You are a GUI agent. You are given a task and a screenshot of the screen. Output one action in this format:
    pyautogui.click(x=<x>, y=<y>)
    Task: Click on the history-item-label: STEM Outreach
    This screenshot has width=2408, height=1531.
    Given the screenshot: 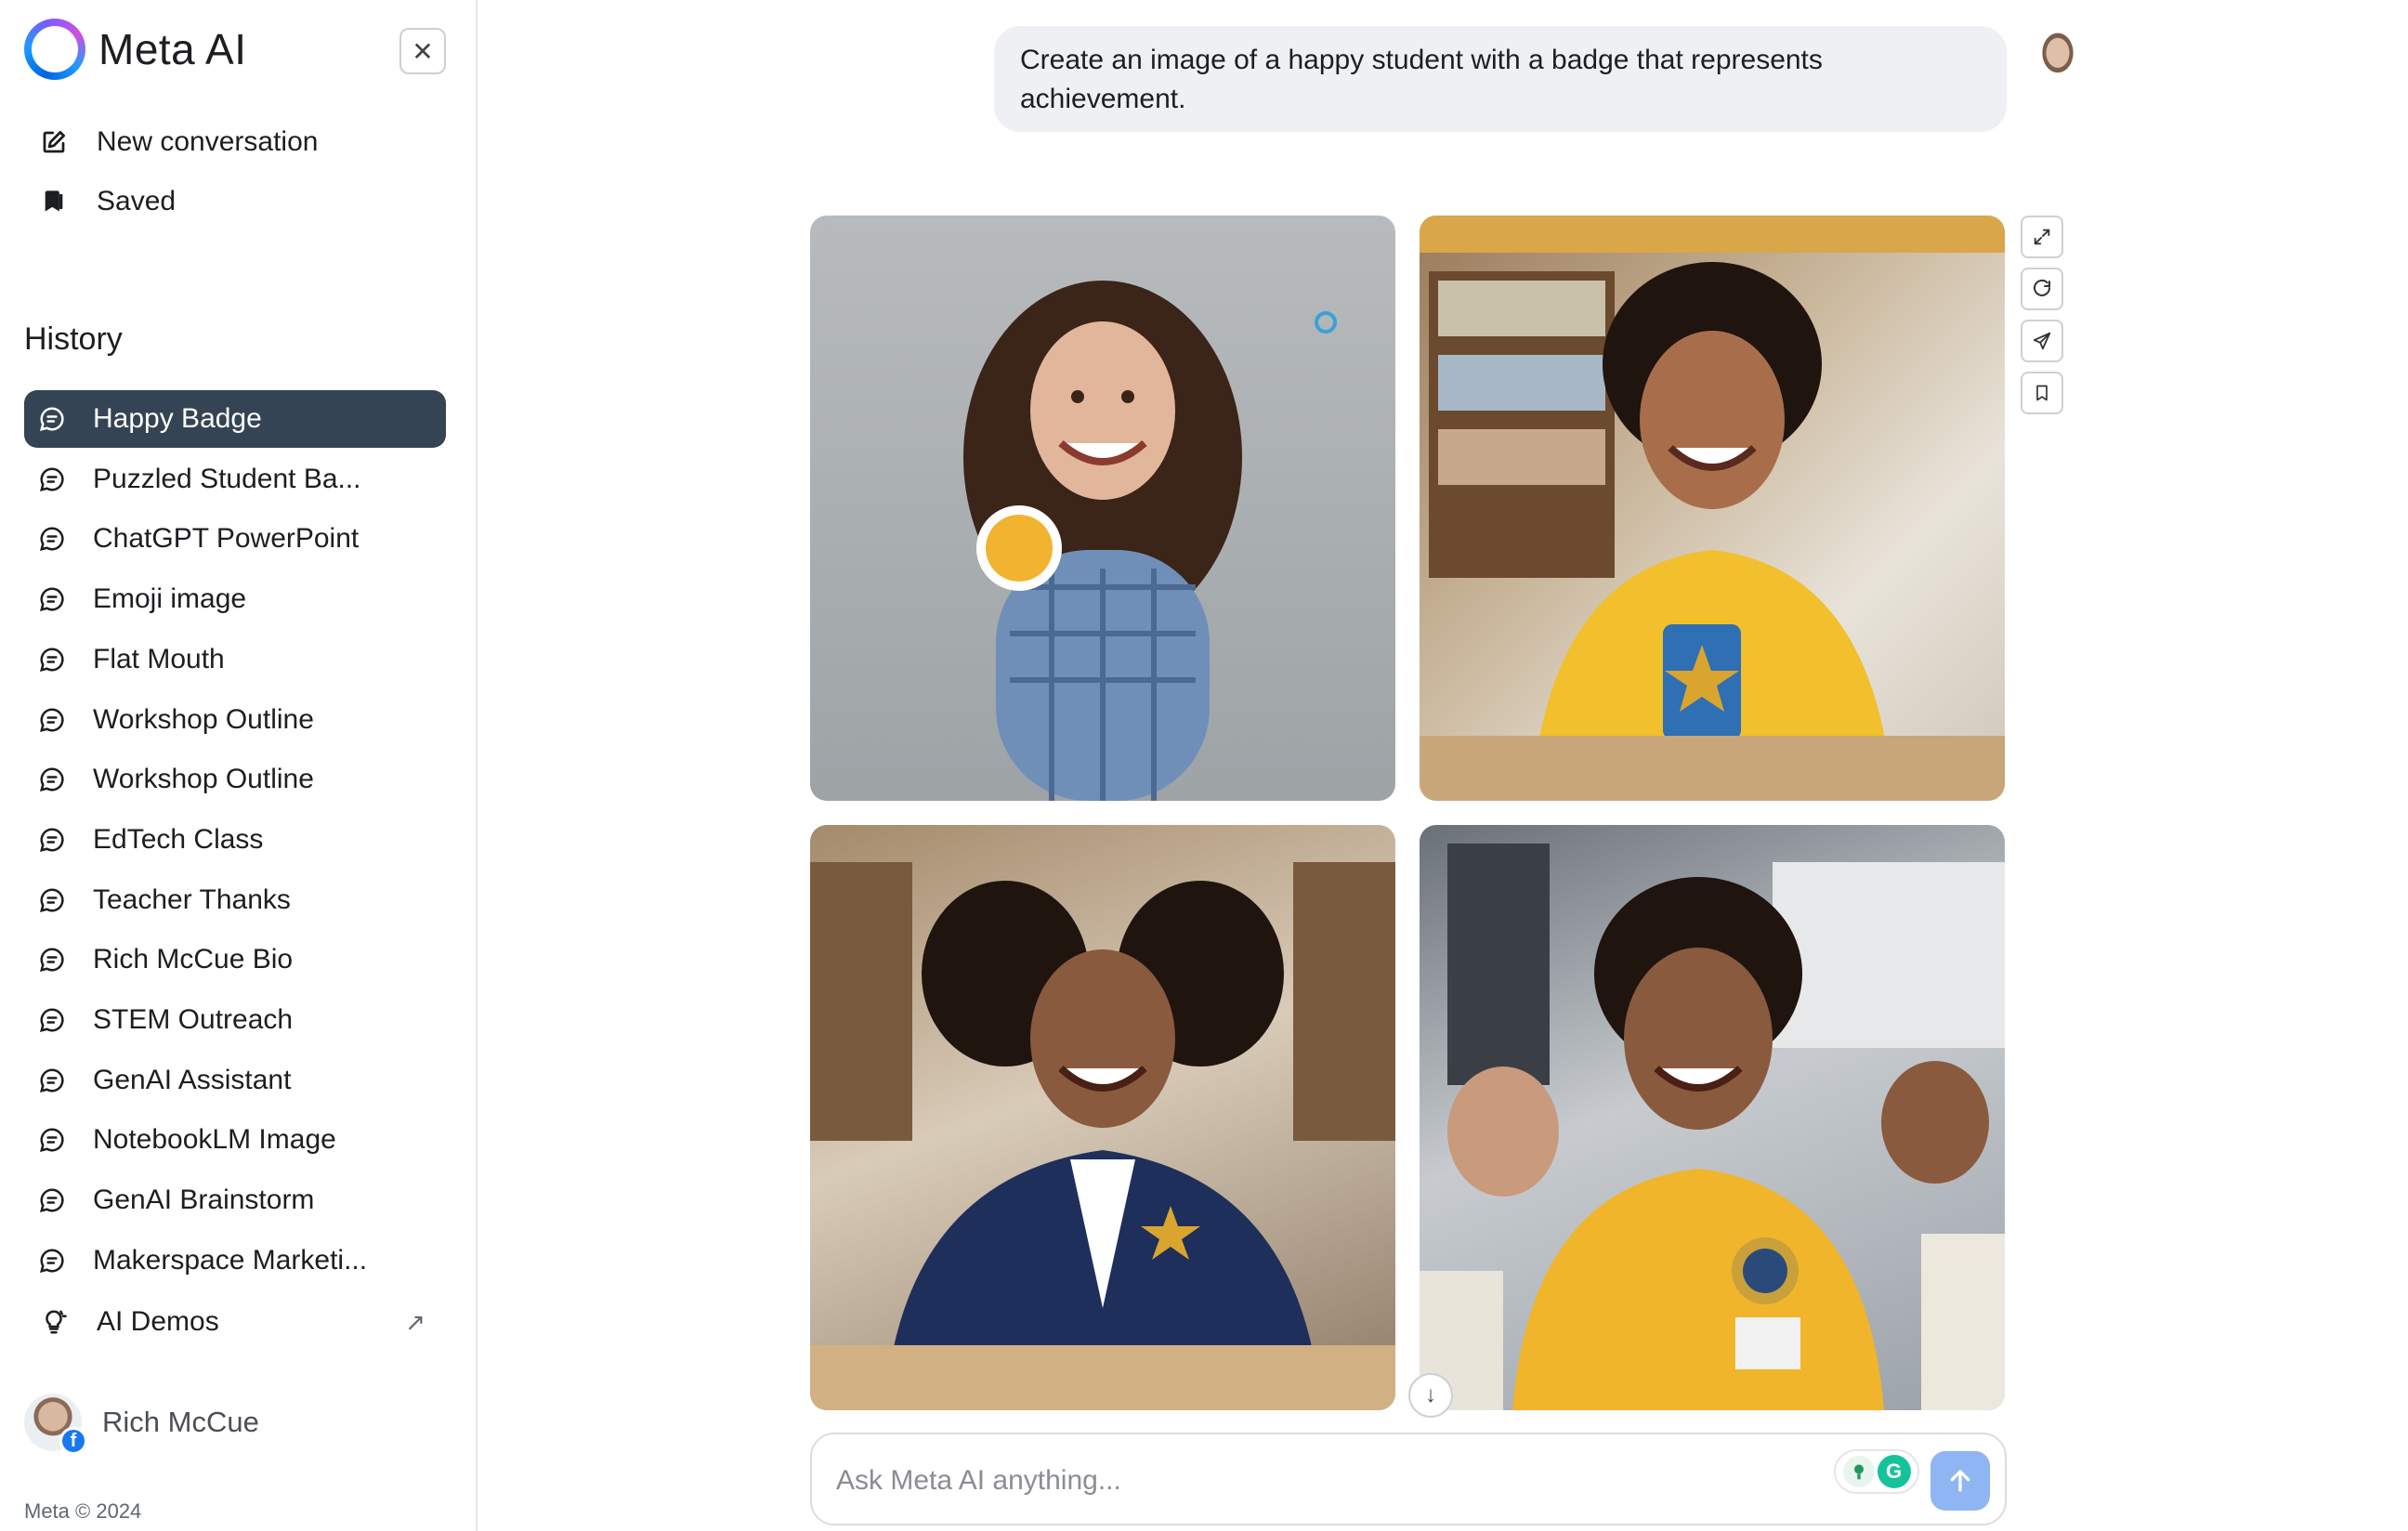 What is the action you would take?
    pyautogui.click(x=193, y=1019)
    